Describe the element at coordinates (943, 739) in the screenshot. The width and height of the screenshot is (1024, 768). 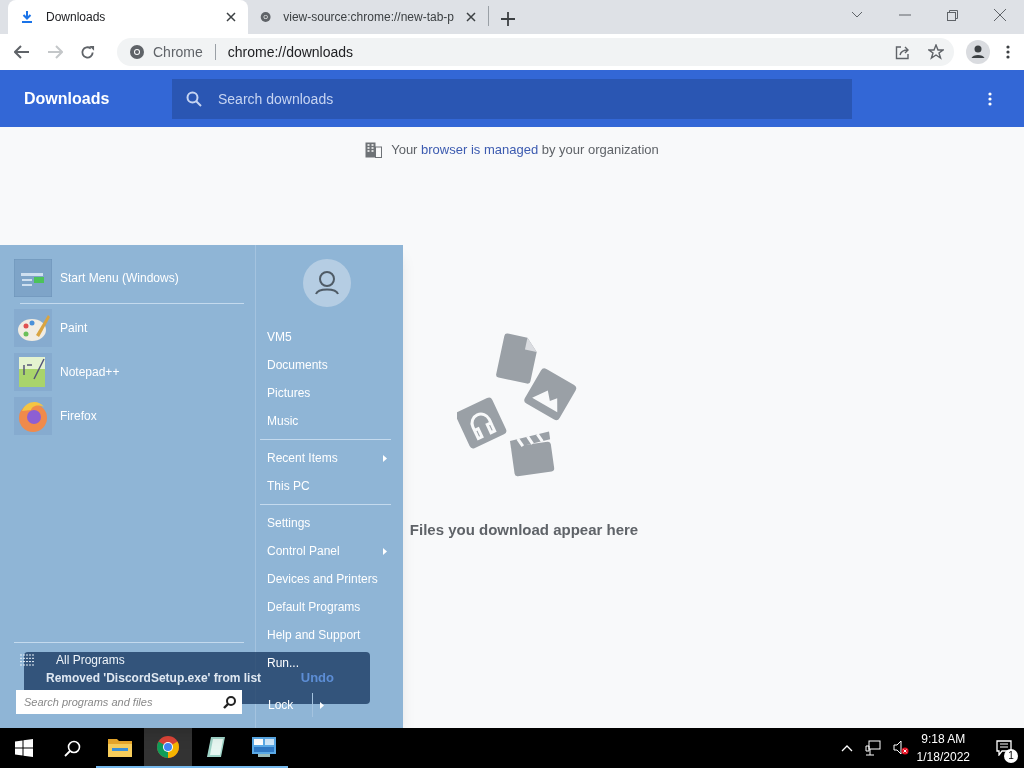
I see `clock-time: 9:18 AM` at that location.